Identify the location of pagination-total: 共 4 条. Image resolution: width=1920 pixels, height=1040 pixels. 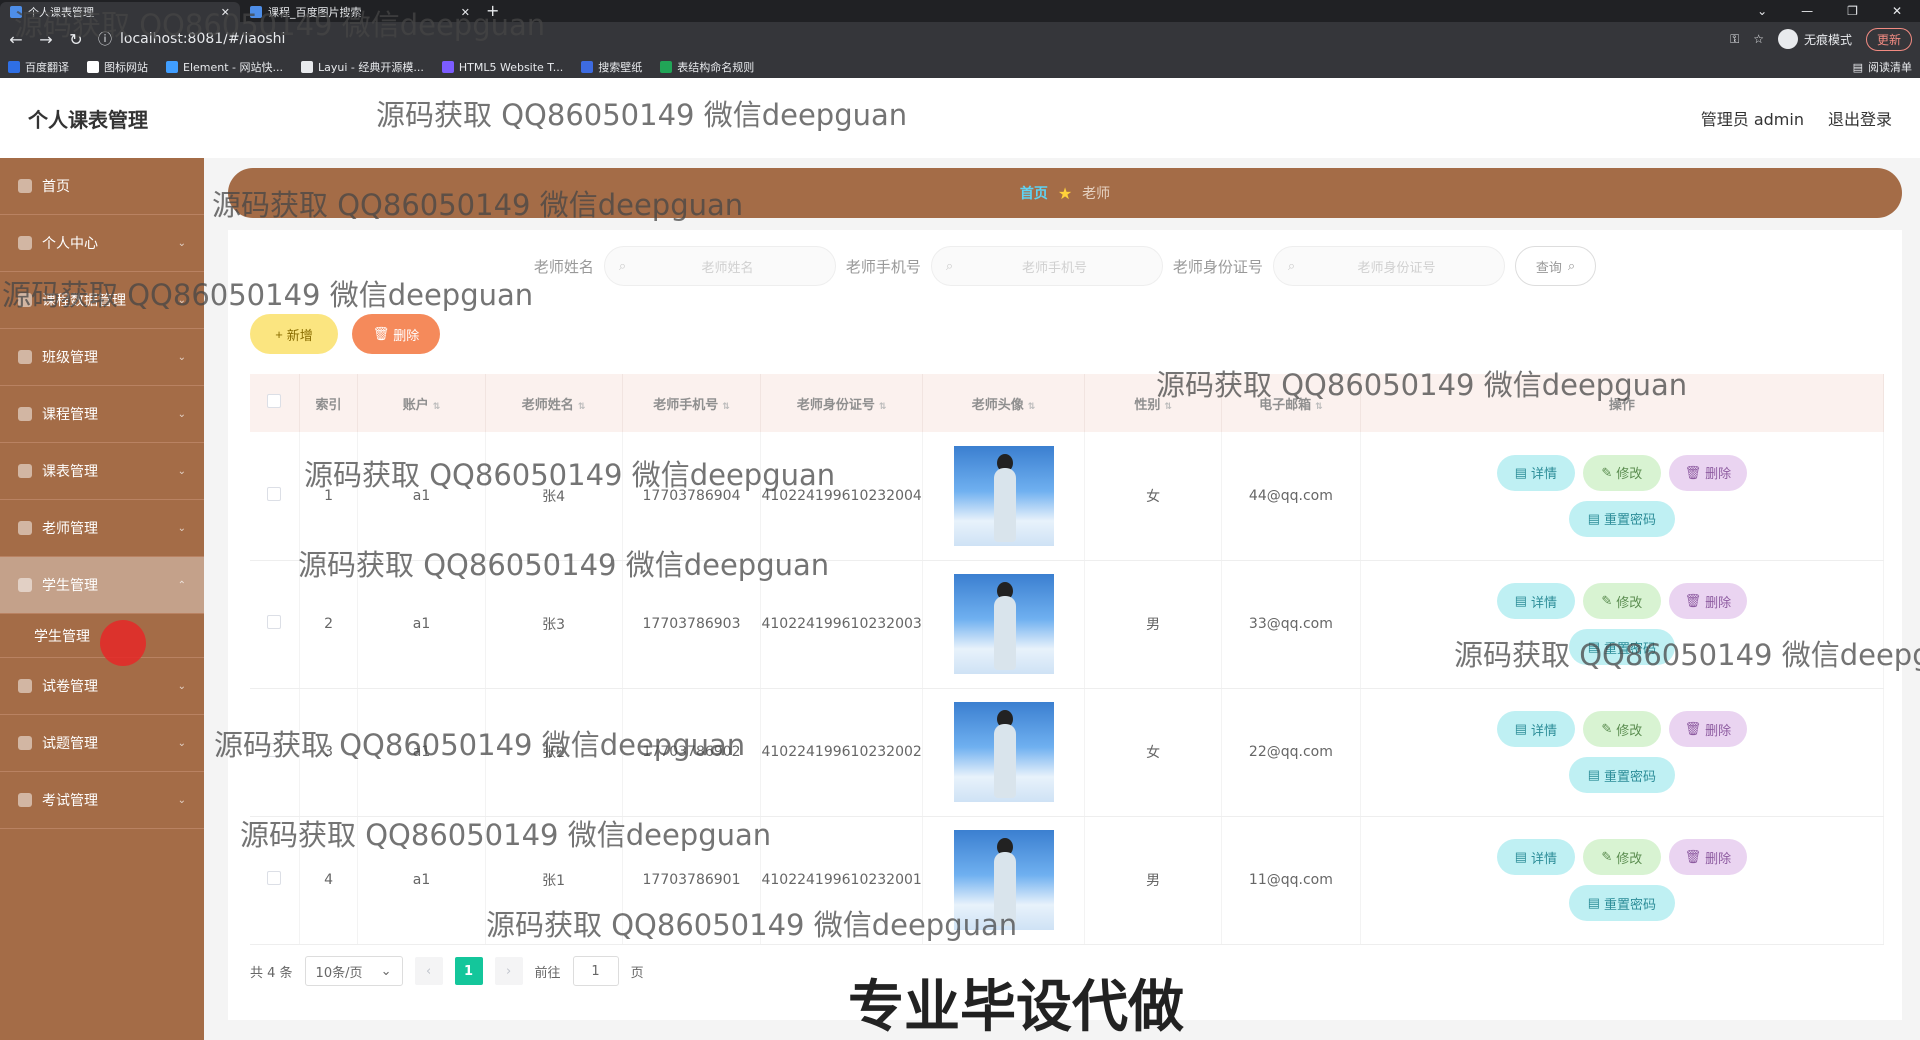
(271, 973).